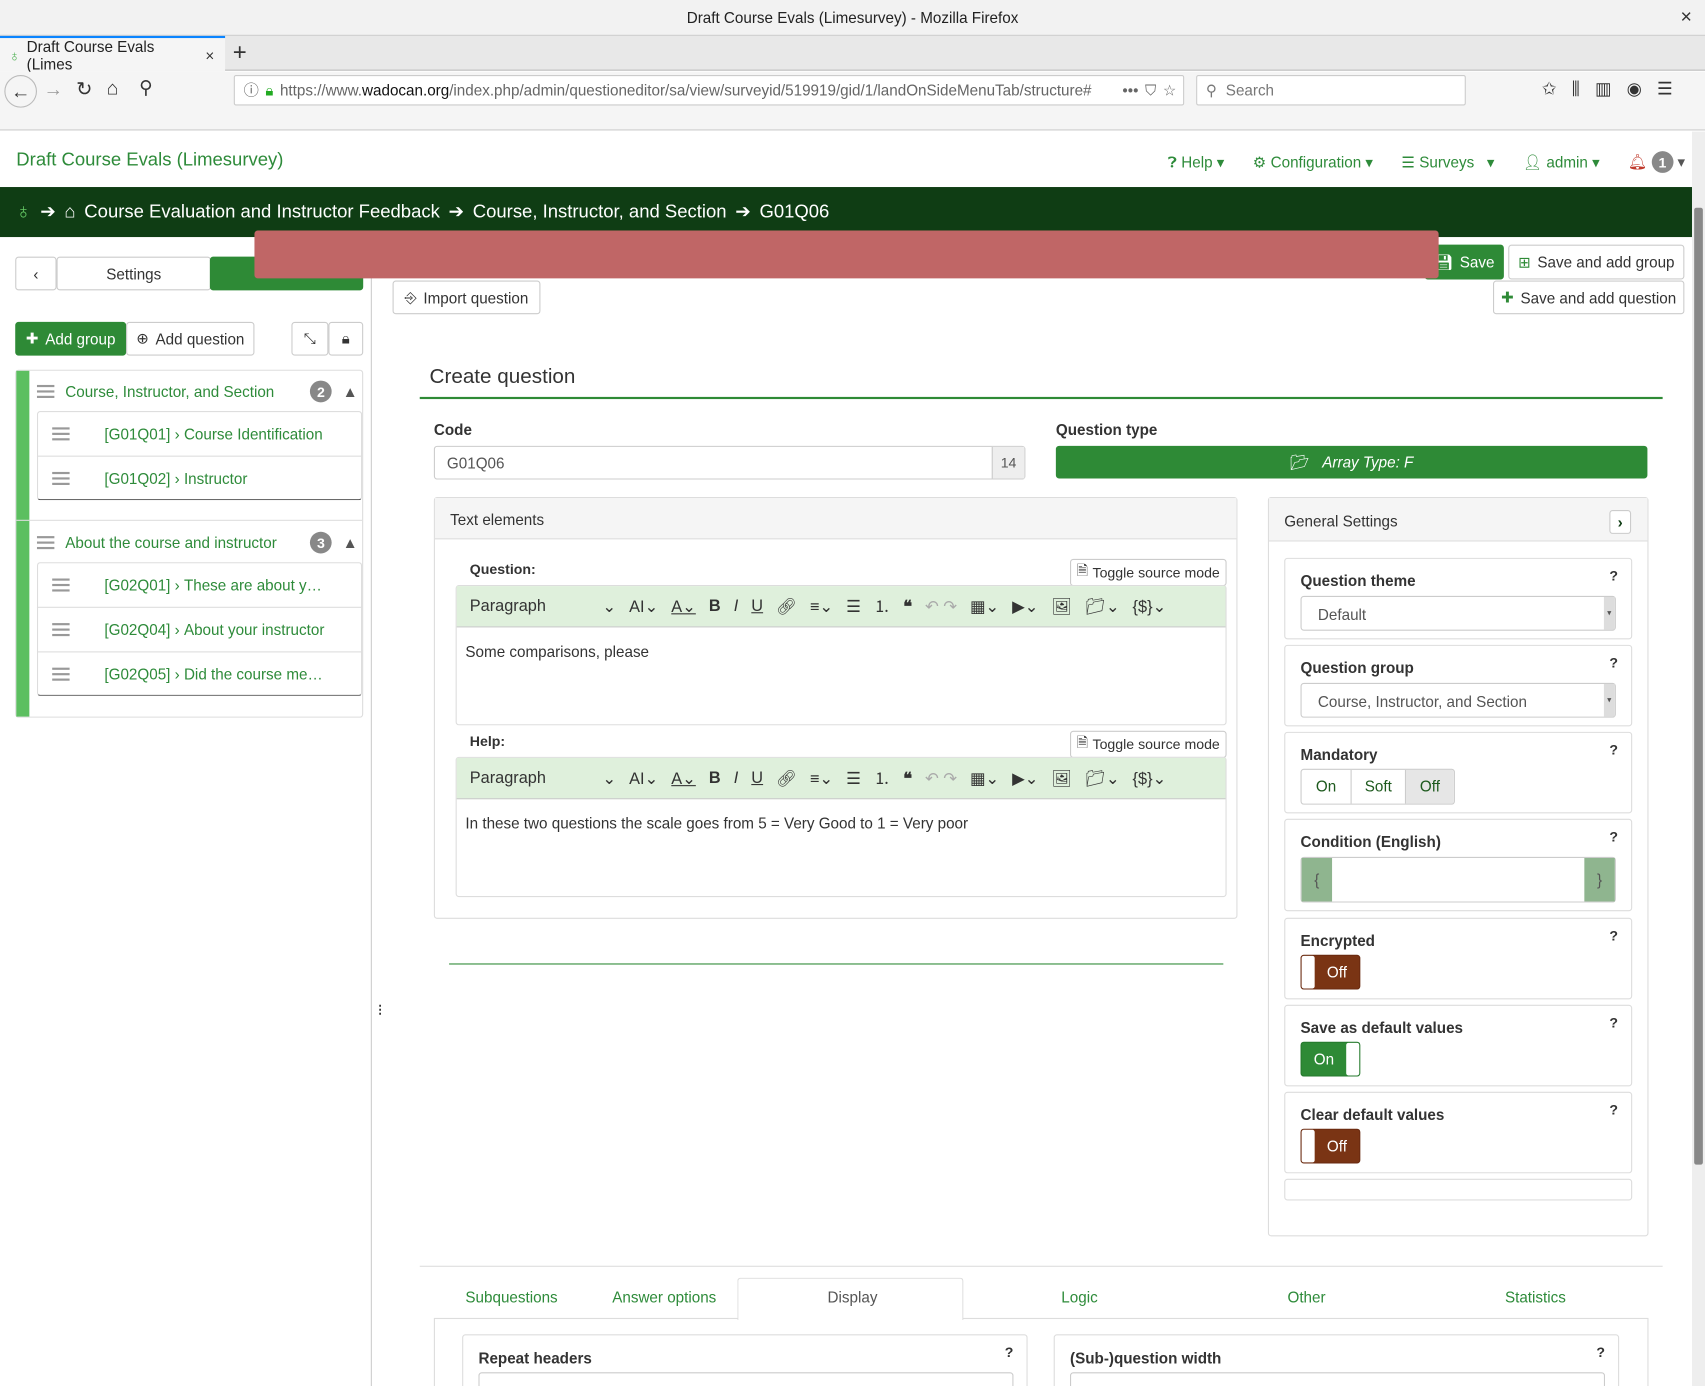 The width and height of the screenshot is (1705, 1386). Describe the element at coordinates (846, 254) in the screenshot. I see `redaction-overlay` at that location.